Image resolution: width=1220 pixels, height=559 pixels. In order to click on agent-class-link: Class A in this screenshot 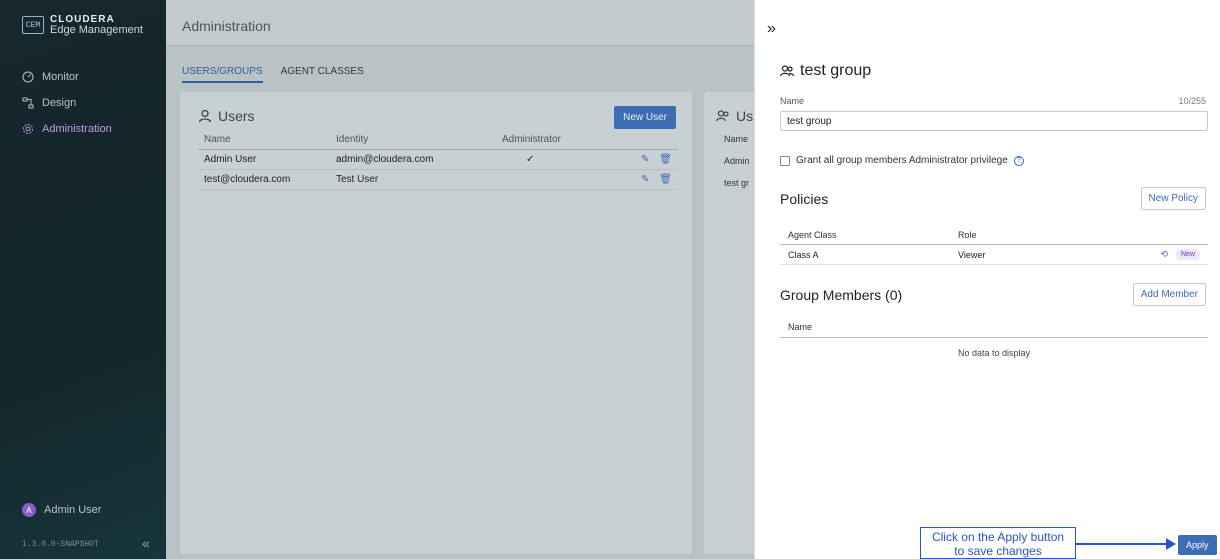, I will do `click(865, 254)`.